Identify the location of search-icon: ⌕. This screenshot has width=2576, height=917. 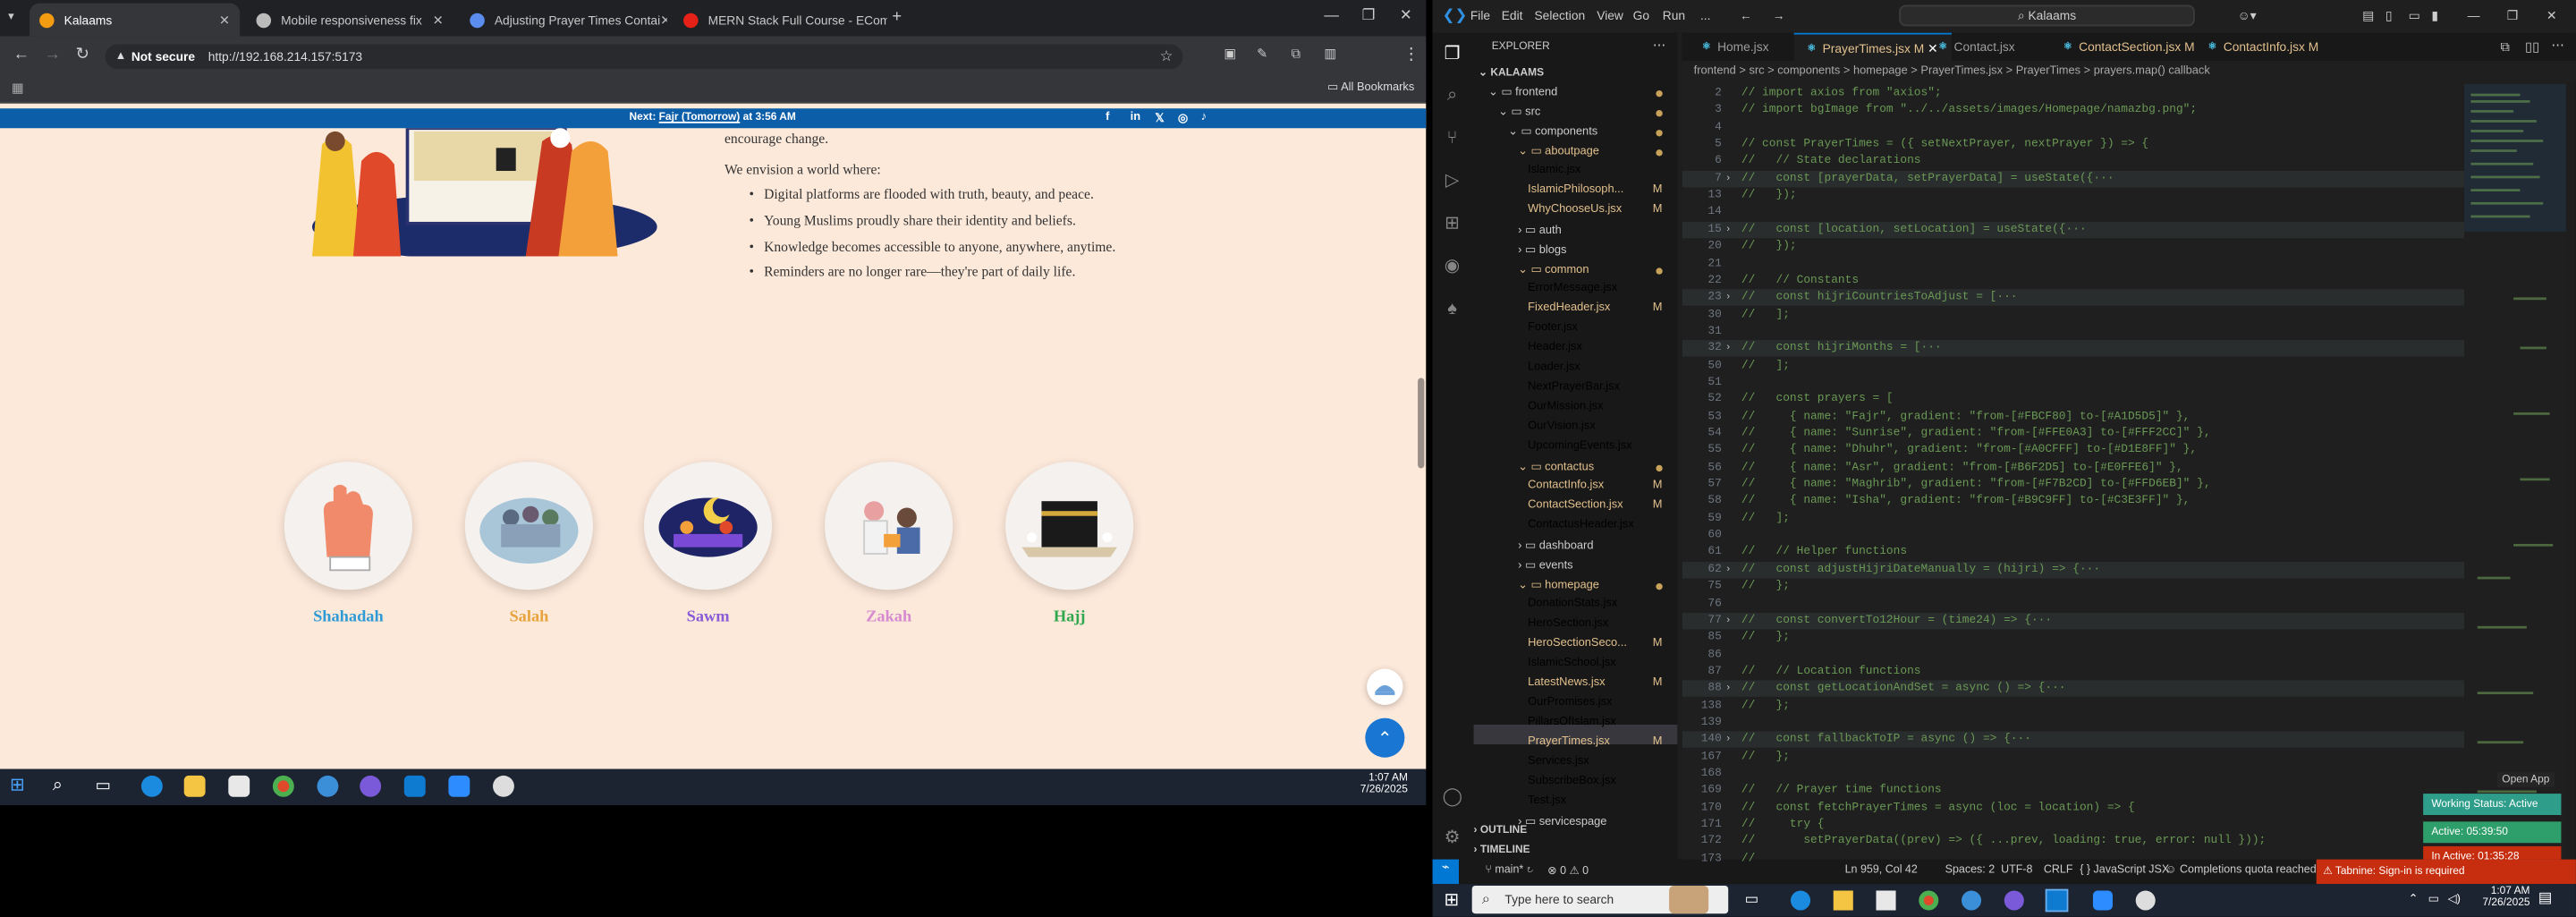
(1452, 96).